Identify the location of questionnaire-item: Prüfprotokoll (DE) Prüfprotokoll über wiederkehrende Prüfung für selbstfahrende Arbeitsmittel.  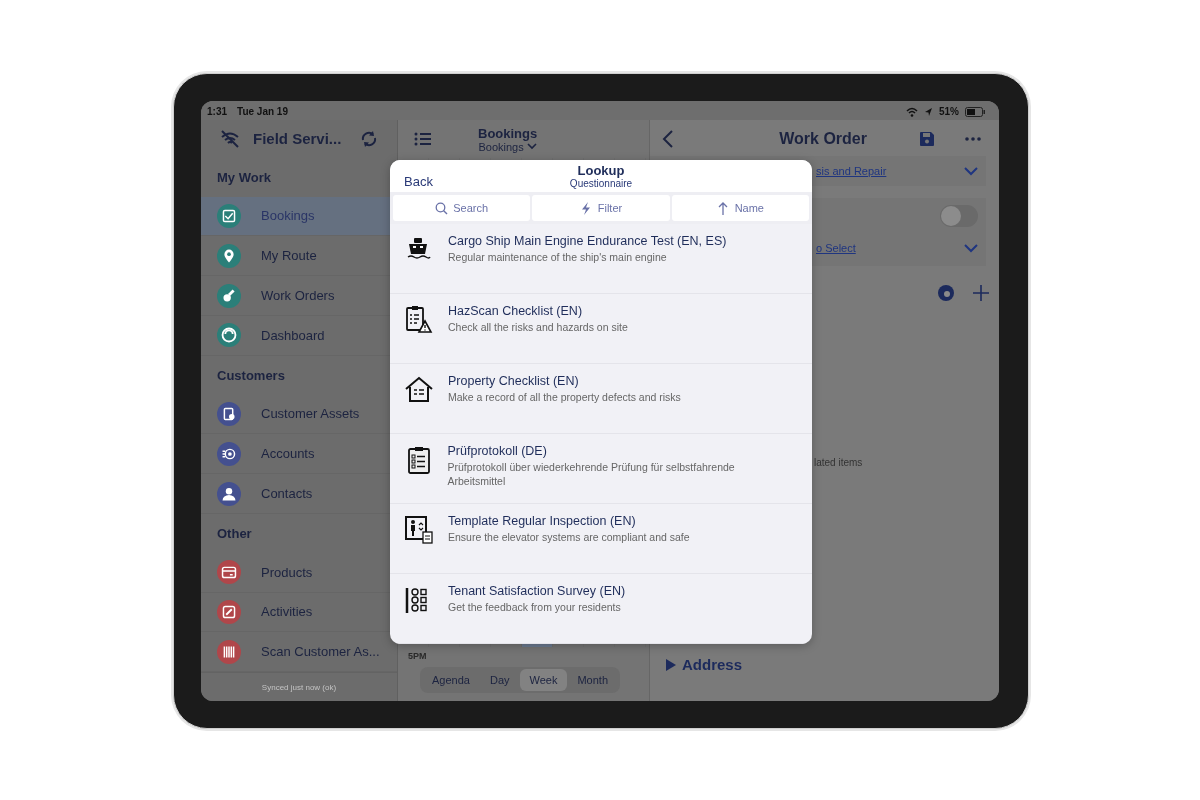
(601, 469).